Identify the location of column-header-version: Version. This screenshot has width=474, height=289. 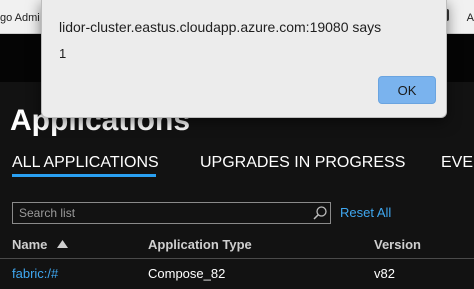
(397, 244).